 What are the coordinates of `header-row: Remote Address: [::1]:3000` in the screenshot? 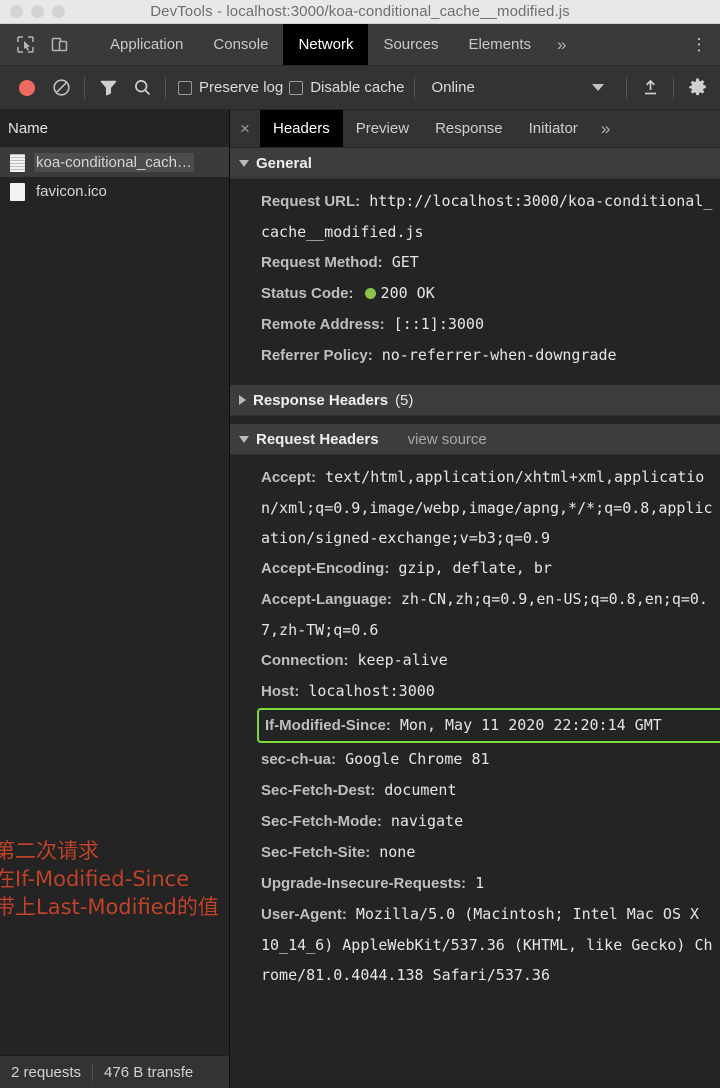 It's located at (475, 324).